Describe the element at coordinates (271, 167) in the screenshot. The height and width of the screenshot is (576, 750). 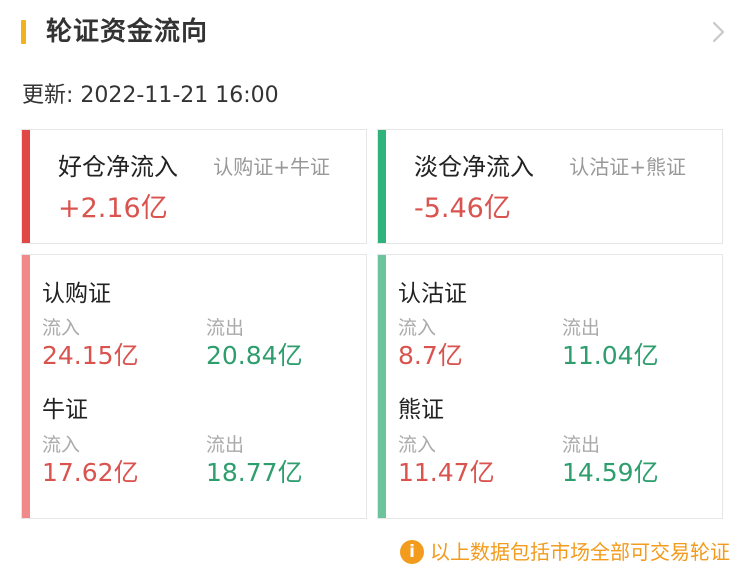
I see `bull-net-inflow-subtitle: 认购证+牛证` at that location.